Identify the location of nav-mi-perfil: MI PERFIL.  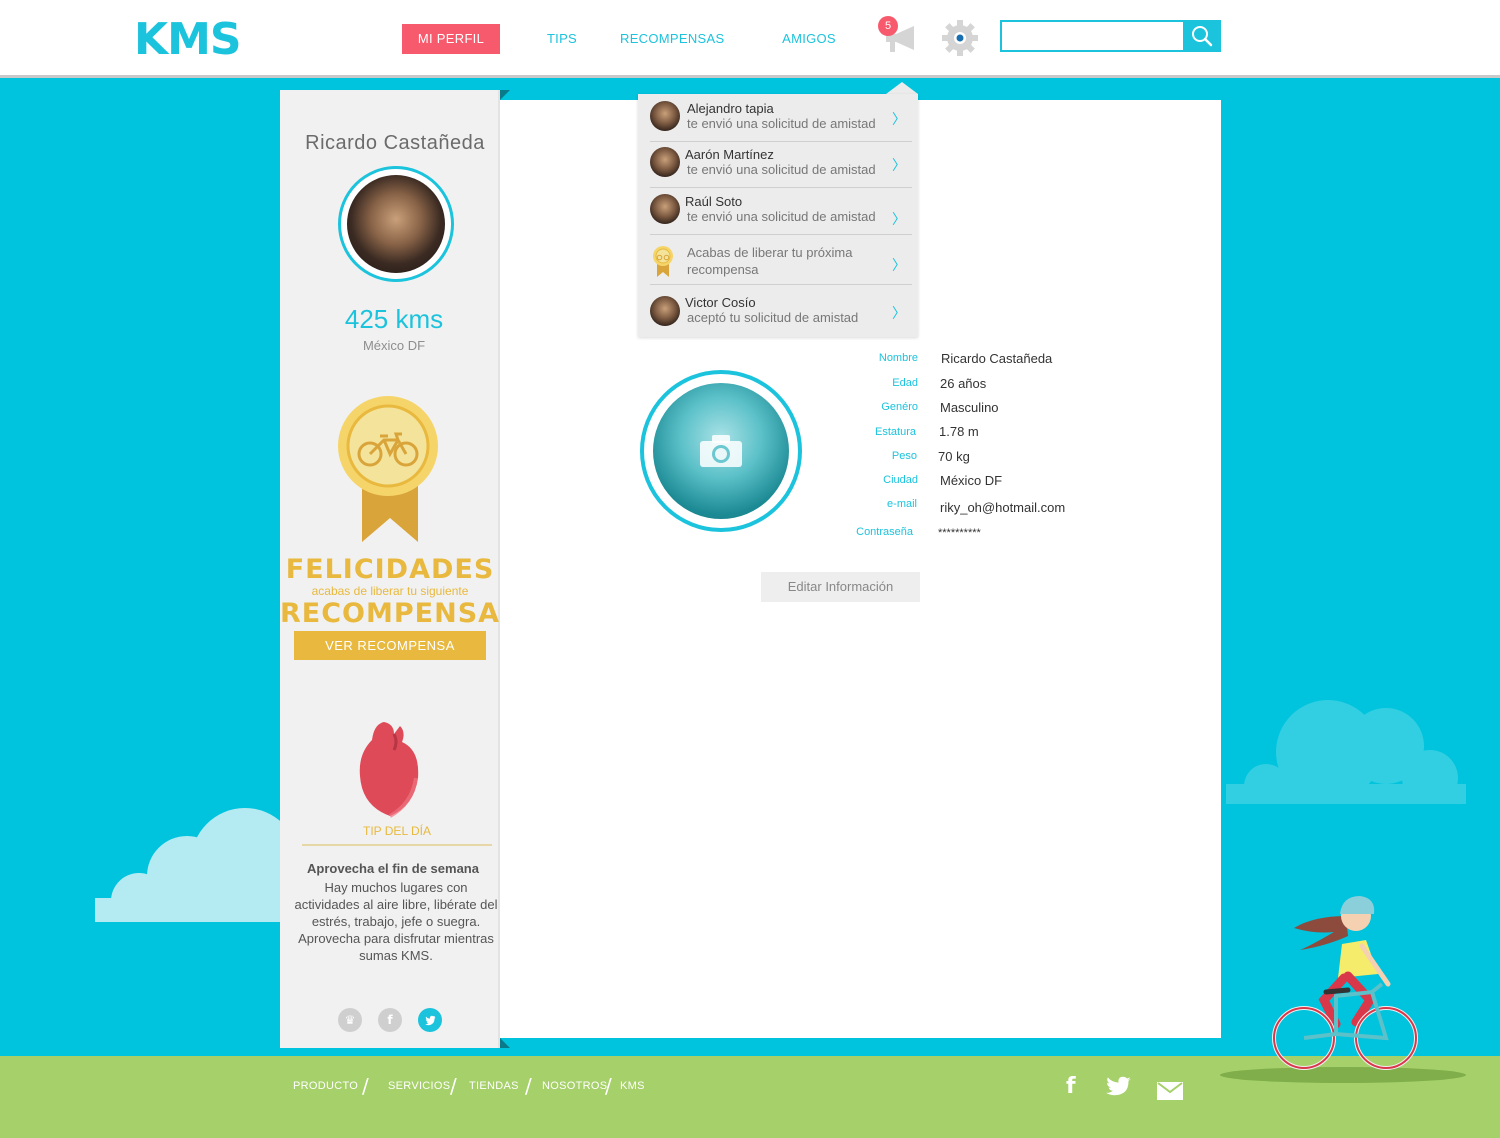
(451, 39).